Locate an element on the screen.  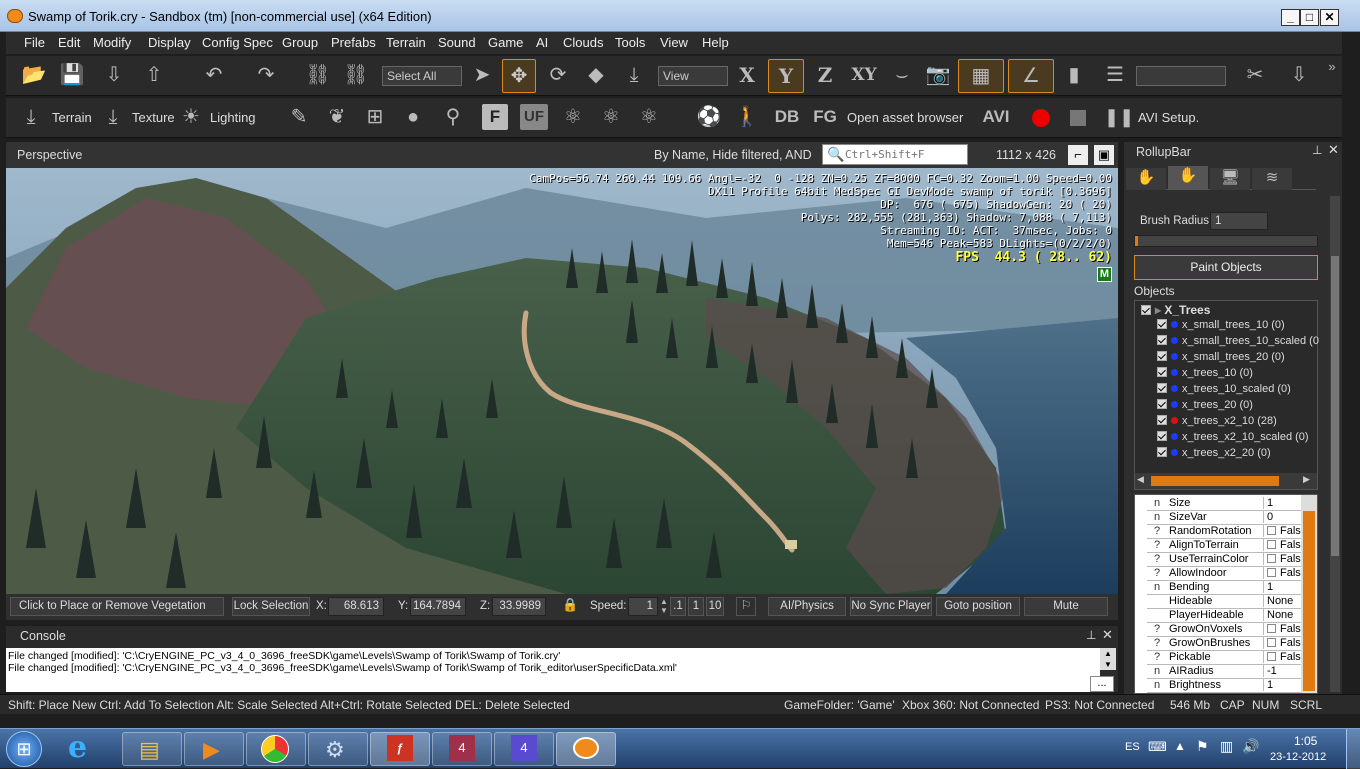
undo-icon: ↶ is located at coordinates (214, 75).